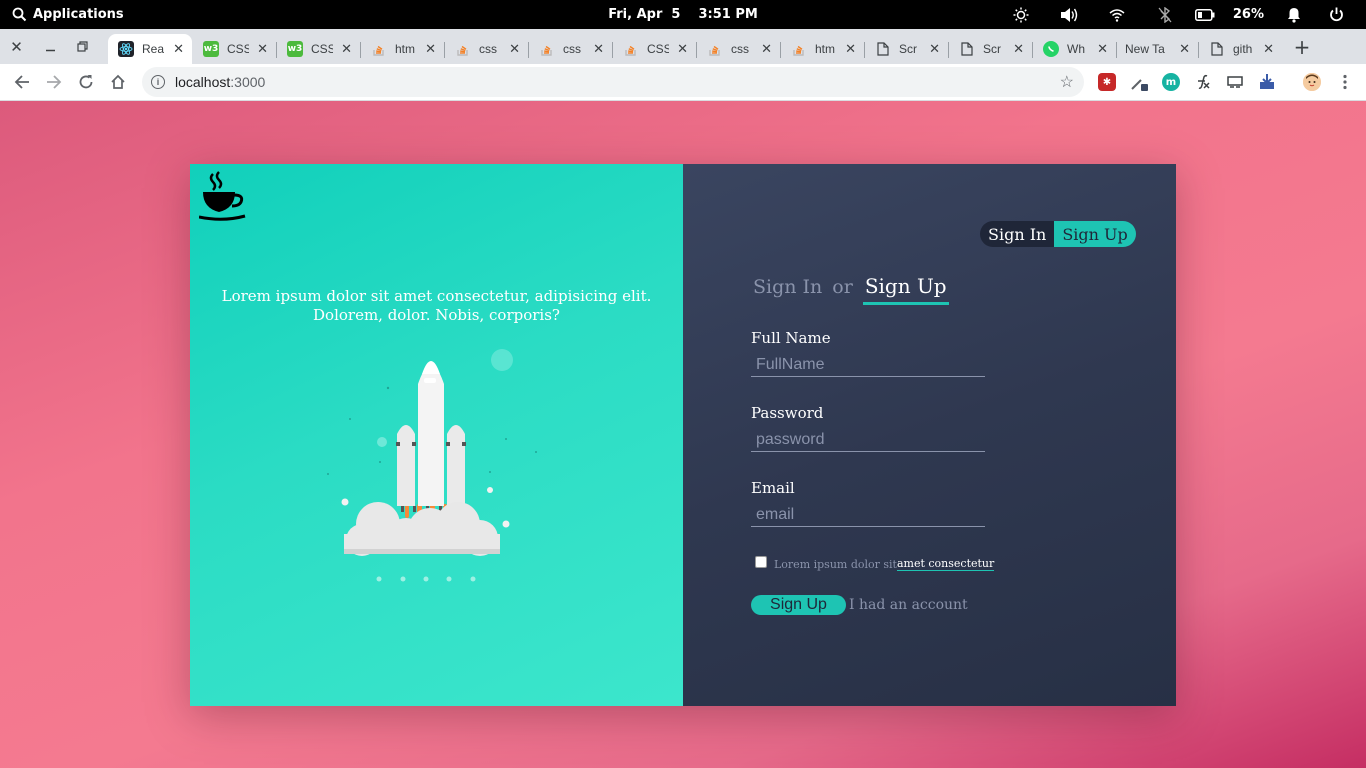  What do you see at coordinates (1235, 82) in the screenshot?
I see `extension-reader-icon` at bounding box center [1235, 82].